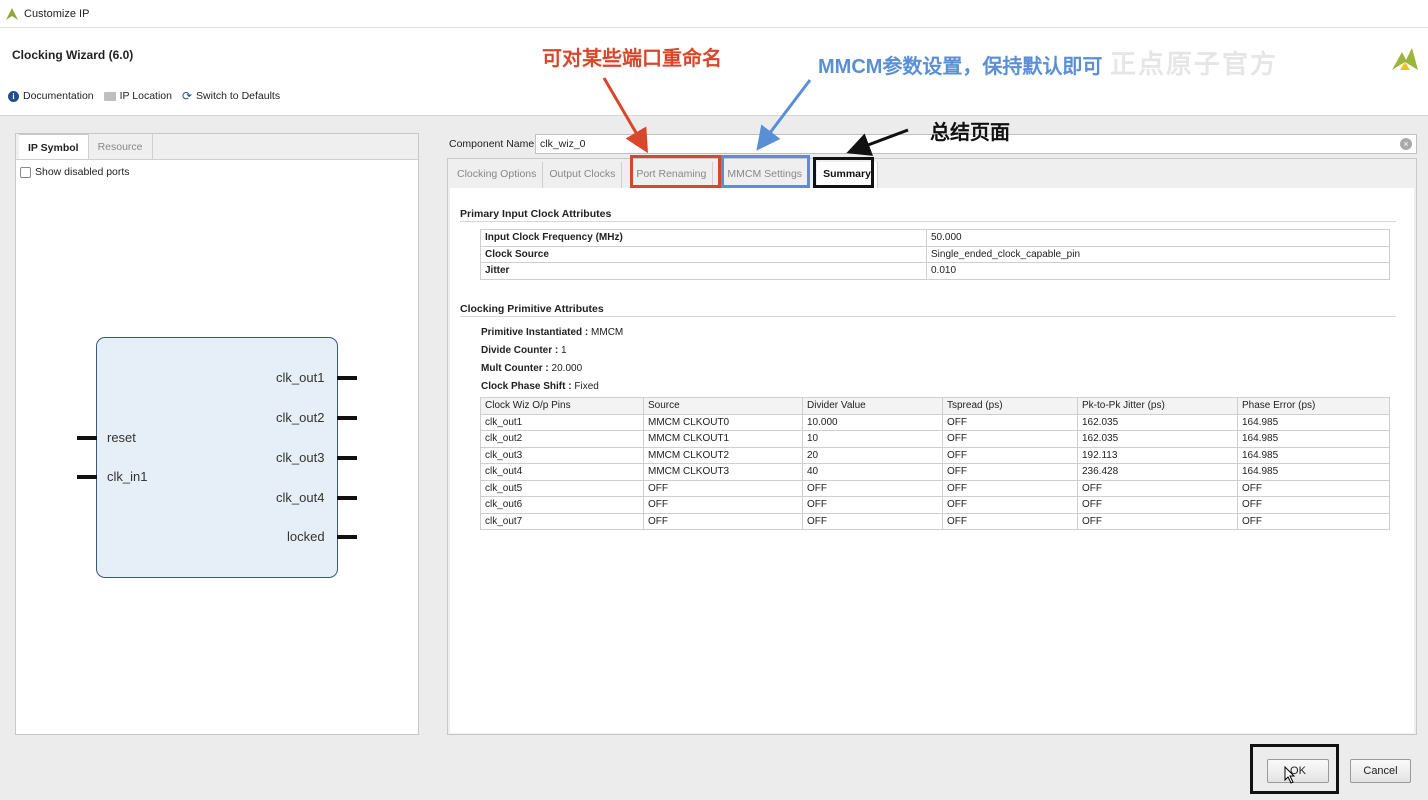 This screenshot has height=800, width=1428. Describe the element at coordinates (723, 439) in the screenshot. I see `table-cell: MMCM CLKOUT1` at that location.